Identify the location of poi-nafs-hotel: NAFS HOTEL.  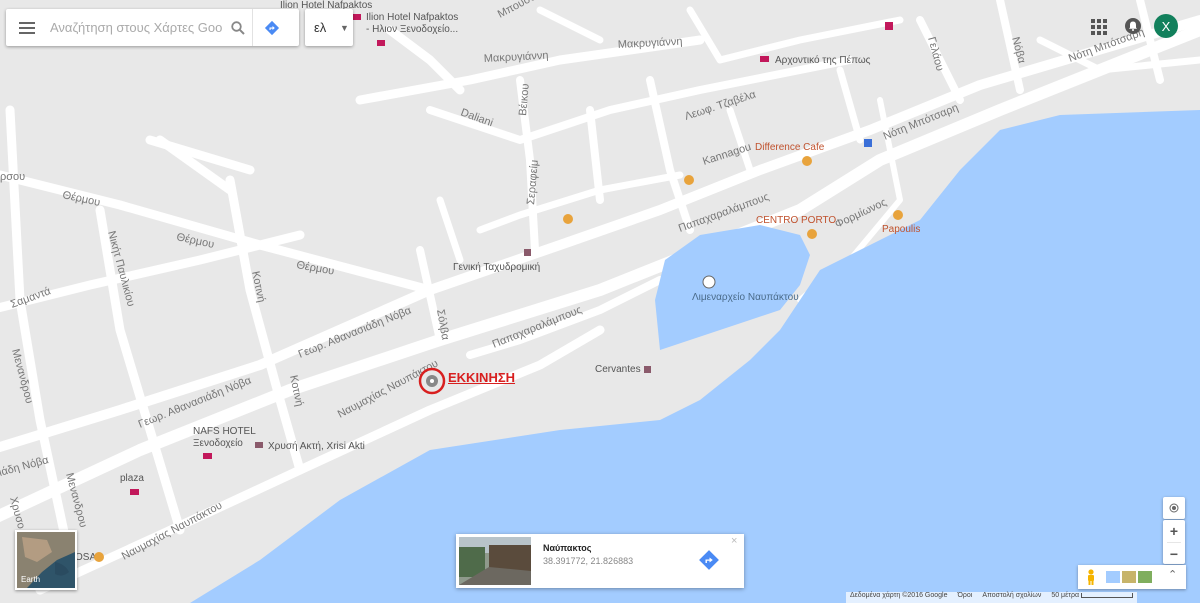
(224, 431).